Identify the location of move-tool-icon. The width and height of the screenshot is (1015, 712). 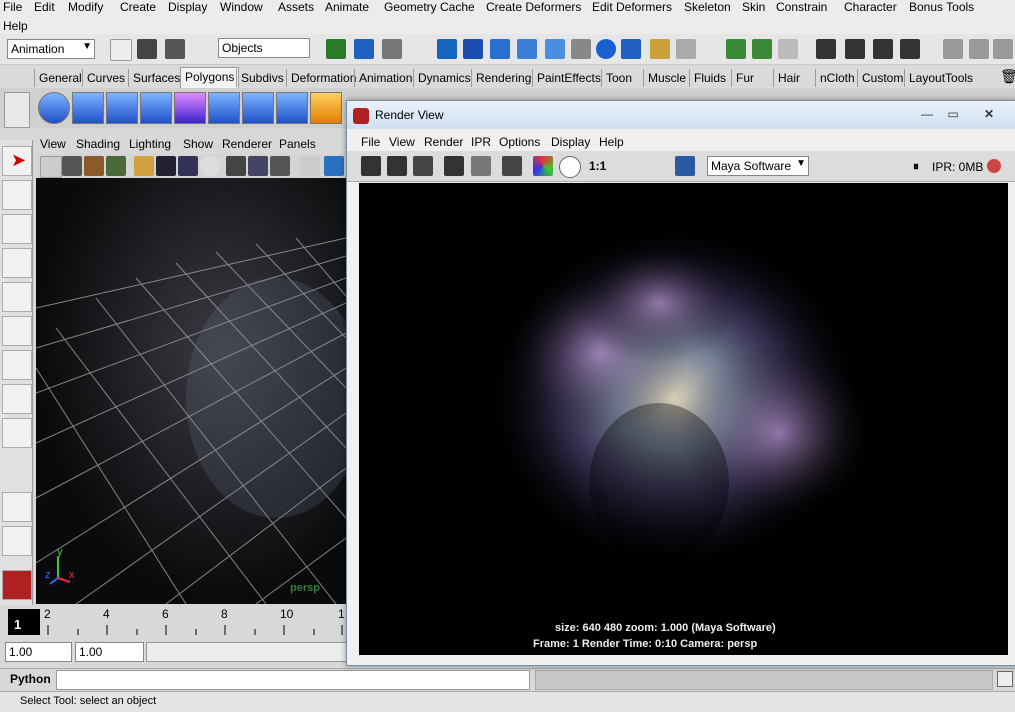
(17, 263).